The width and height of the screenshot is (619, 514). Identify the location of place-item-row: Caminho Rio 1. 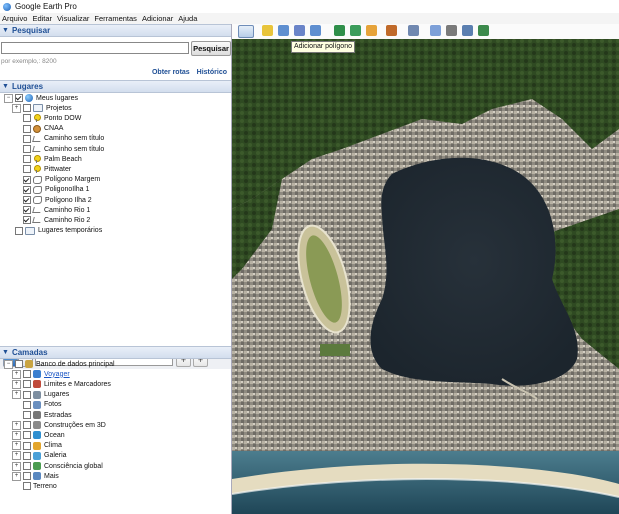
(51, 210).